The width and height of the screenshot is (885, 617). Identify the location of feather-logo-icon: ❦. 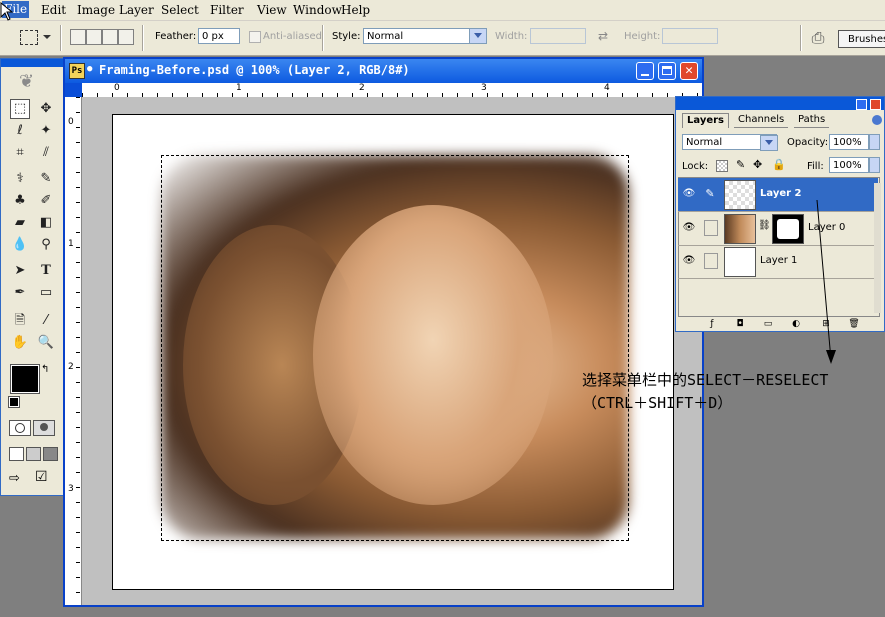
(34, 82).